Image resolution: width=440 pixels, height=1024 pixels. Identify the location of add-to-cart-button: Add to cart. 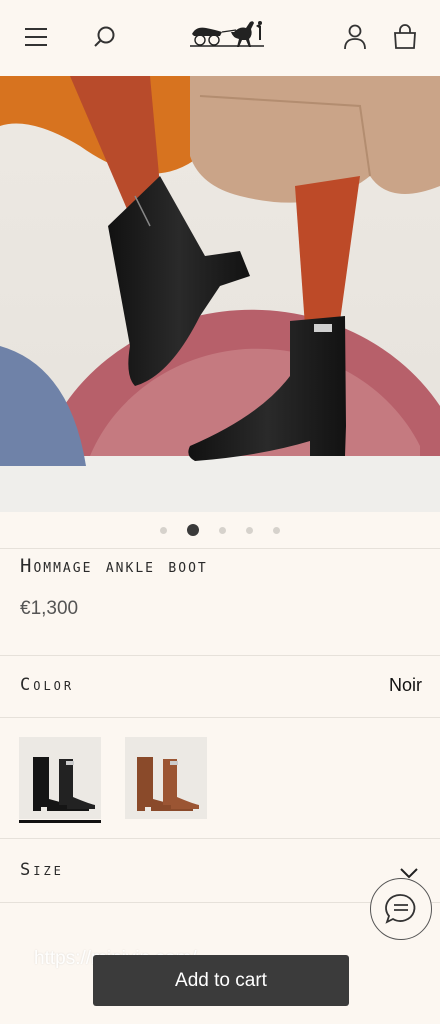
(221, 980).